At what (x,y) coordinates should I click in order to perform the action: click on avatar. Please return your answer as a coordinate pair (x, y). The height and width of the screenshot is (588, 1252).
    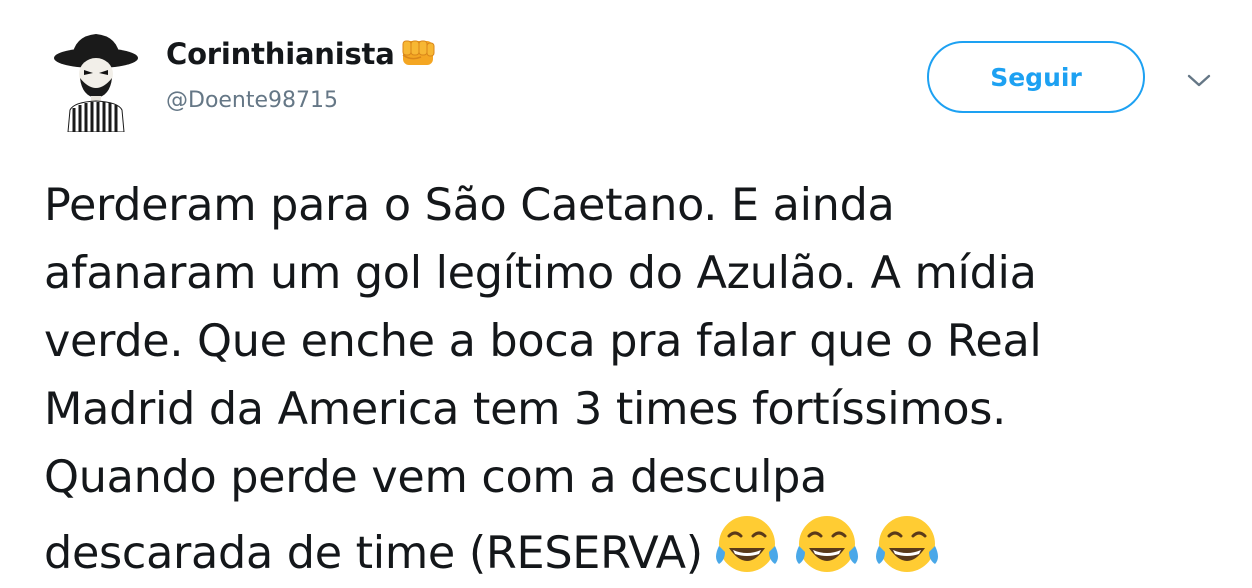
    Looking at the image, I should click on (94, 80).